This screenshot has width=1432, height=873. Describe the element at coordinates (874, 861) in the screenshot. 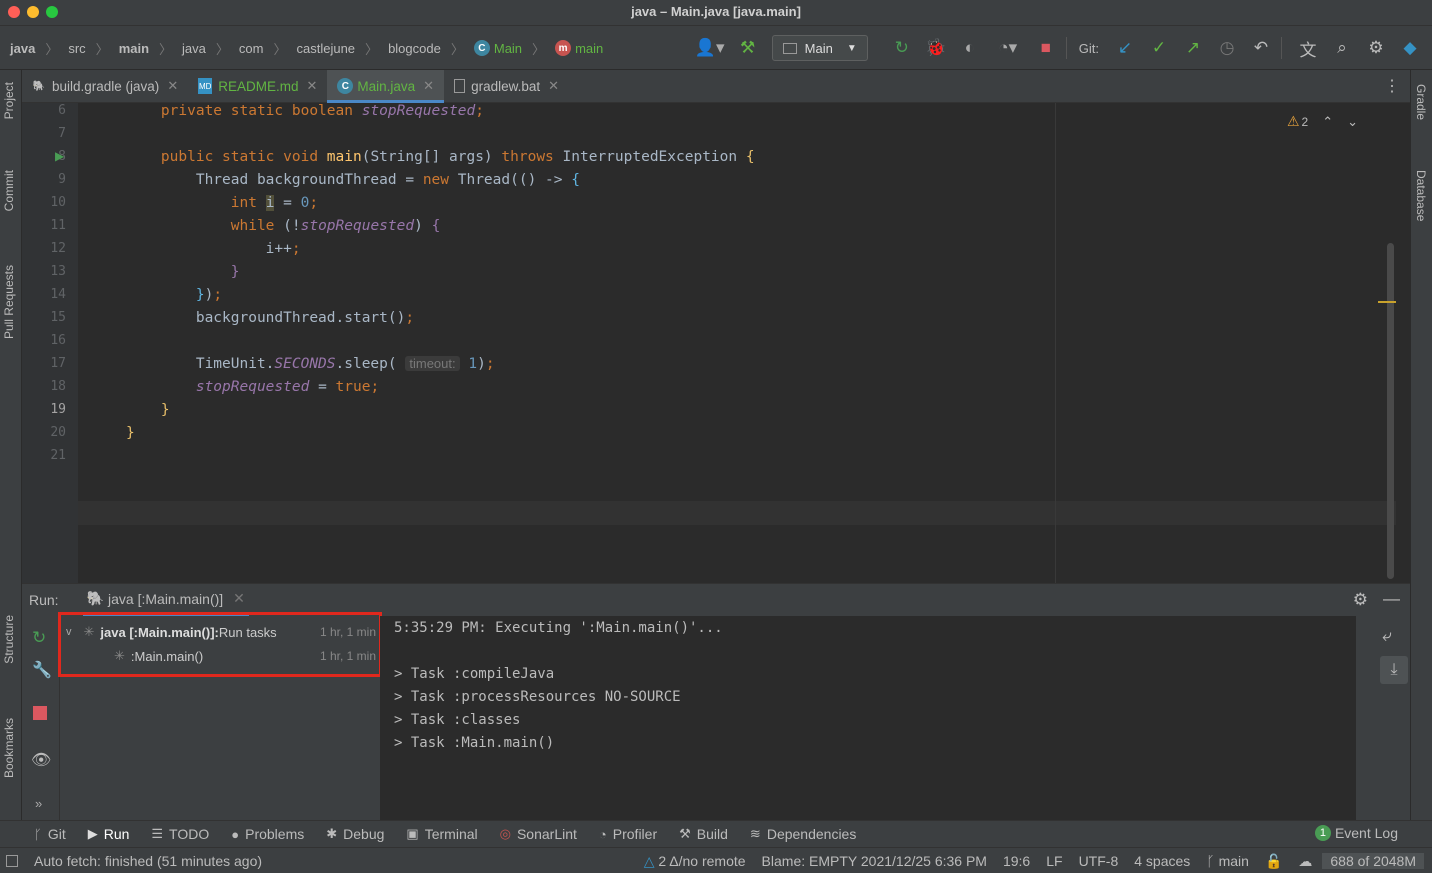

I see `blame-status: Blame: EMPTY 2021/12/25 6:36 PM` at that location.